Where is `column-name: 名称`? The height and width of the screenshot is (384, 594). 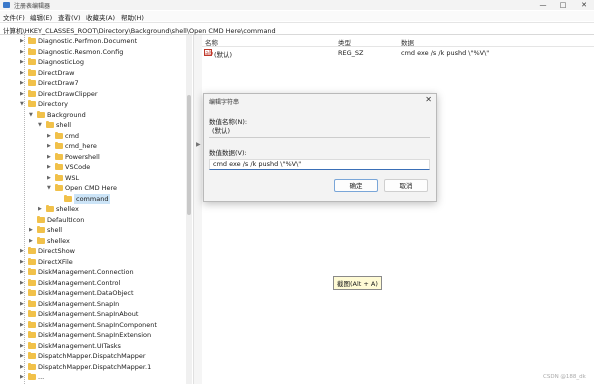 column-name: 名称 is located at coordinates (211, 42).